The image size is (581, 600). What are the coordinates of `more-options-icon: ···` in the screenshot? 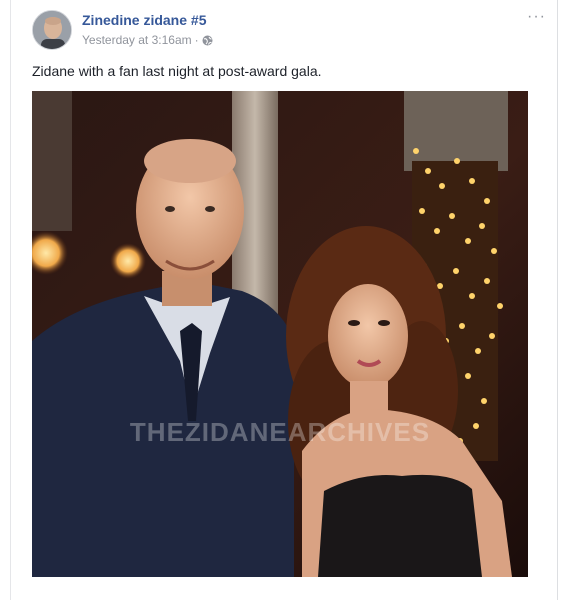 It's located at (536, 17).